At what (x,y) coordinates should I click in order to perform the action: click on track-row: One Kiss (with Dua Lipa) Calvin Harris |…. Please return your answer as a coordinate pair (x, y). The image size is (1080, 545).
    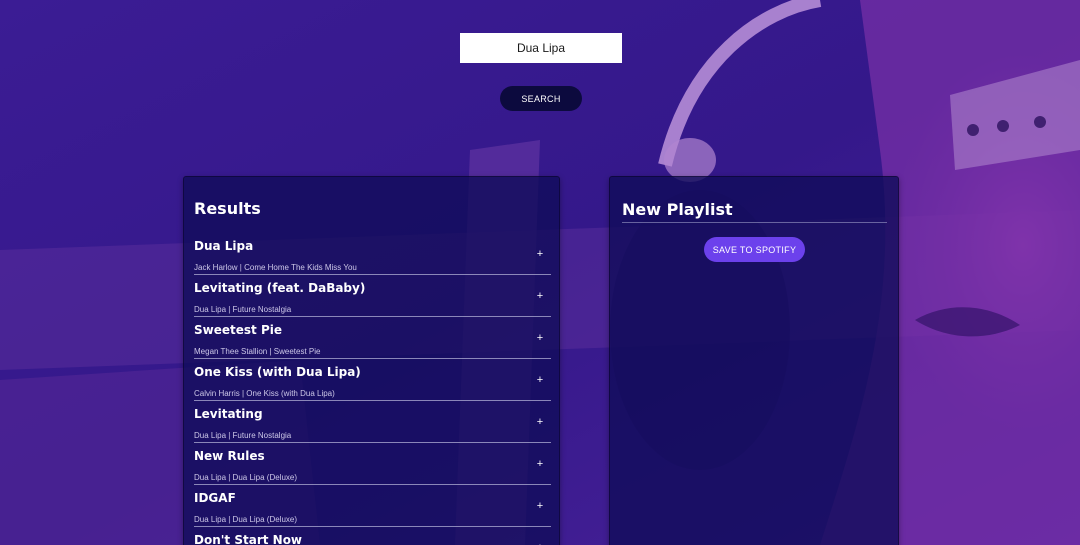
    Looking at the image, I should click on (372, 380).